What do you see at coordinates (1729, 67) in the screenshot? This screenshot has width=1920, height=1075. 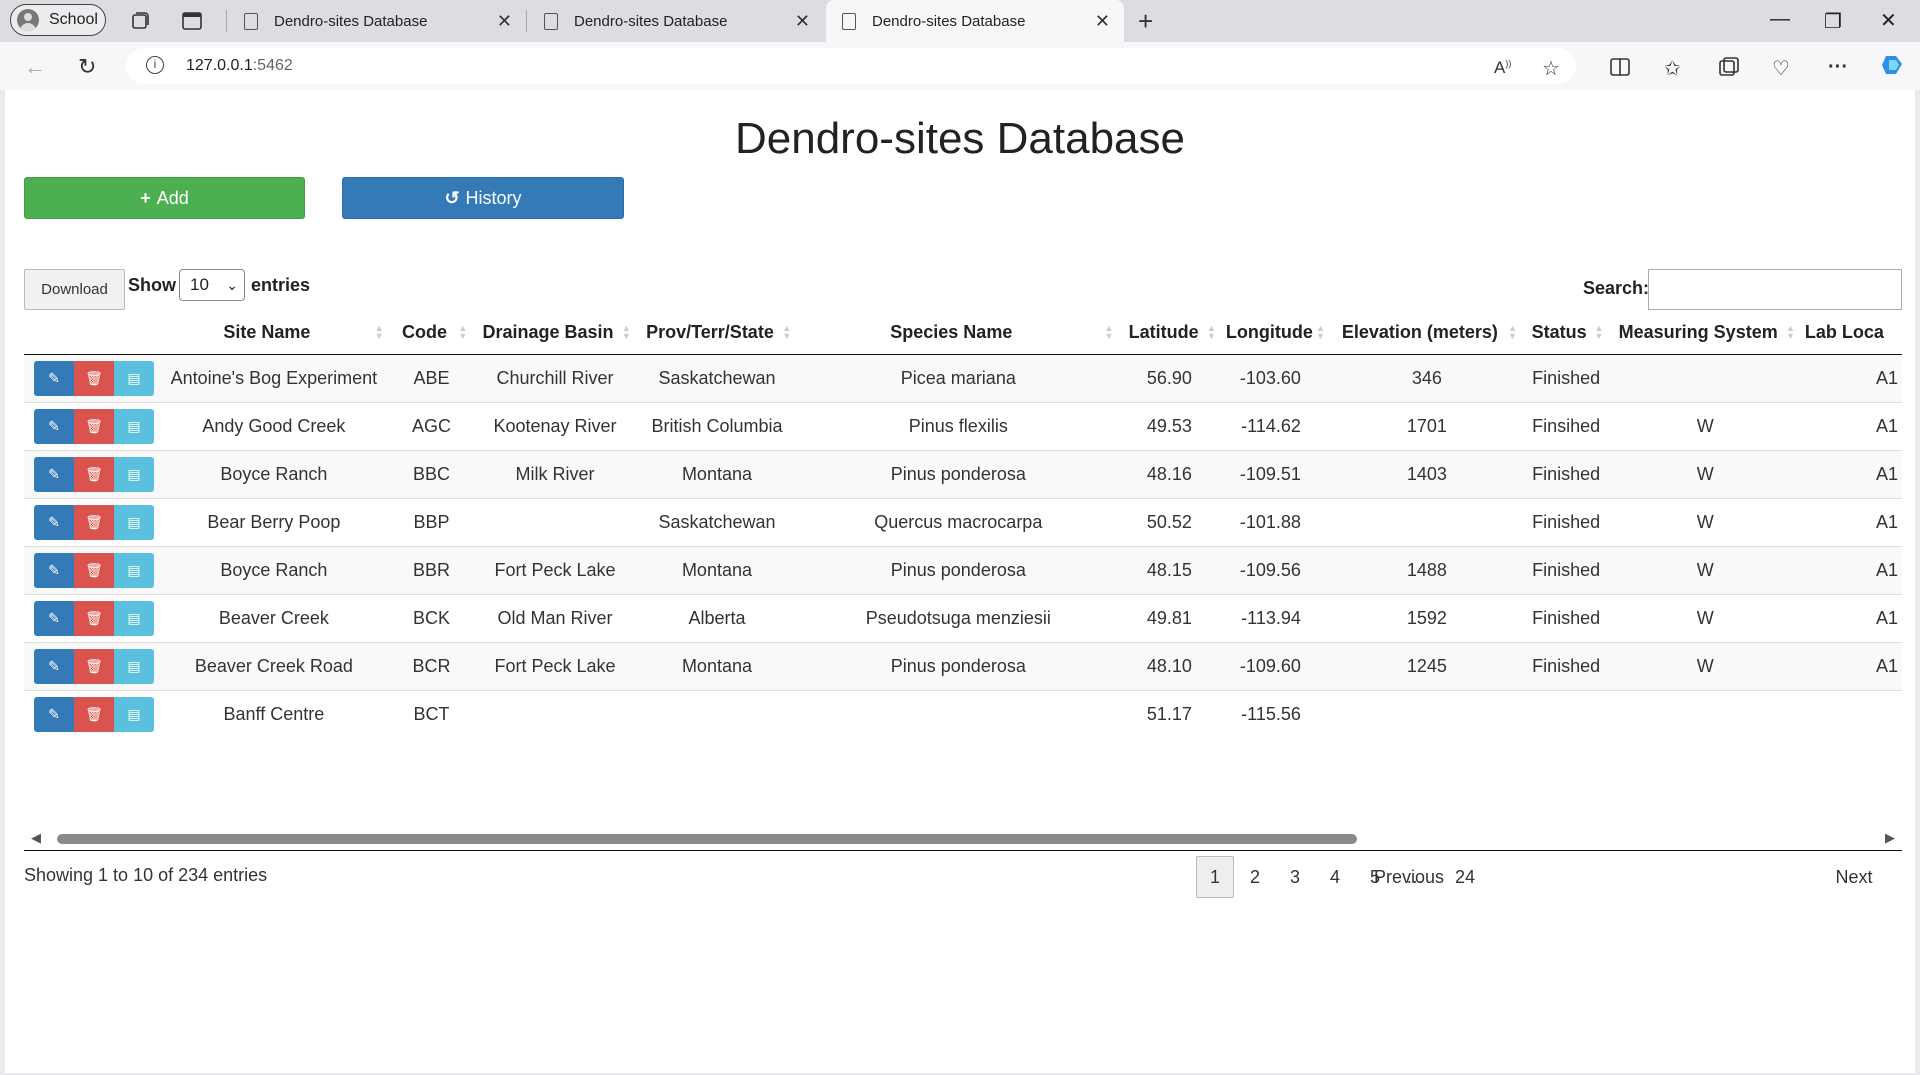 I see `collections-icon` at bounding box center [1729, 67].